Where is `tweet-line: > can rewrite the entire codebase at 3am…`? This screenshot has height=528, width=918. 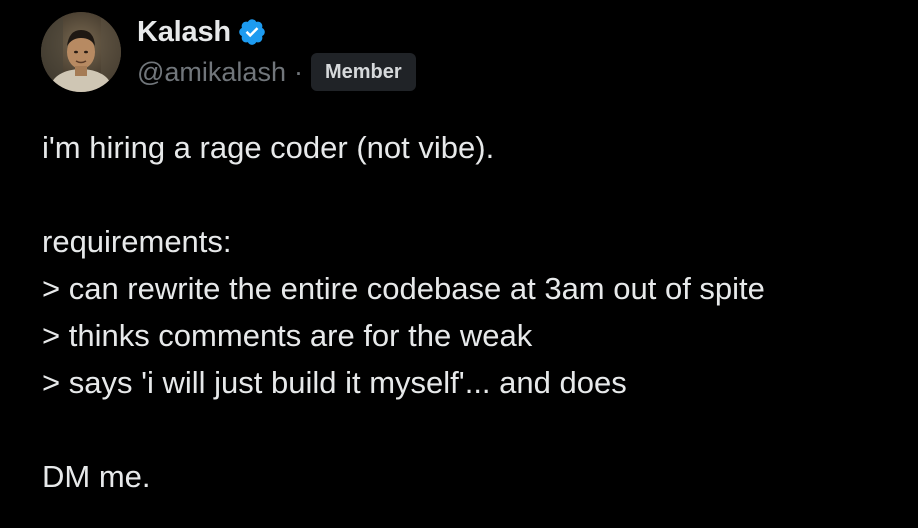
tweet-line: > can rewrite the entire codebase at 3am… is located at coordinates (403, 288).